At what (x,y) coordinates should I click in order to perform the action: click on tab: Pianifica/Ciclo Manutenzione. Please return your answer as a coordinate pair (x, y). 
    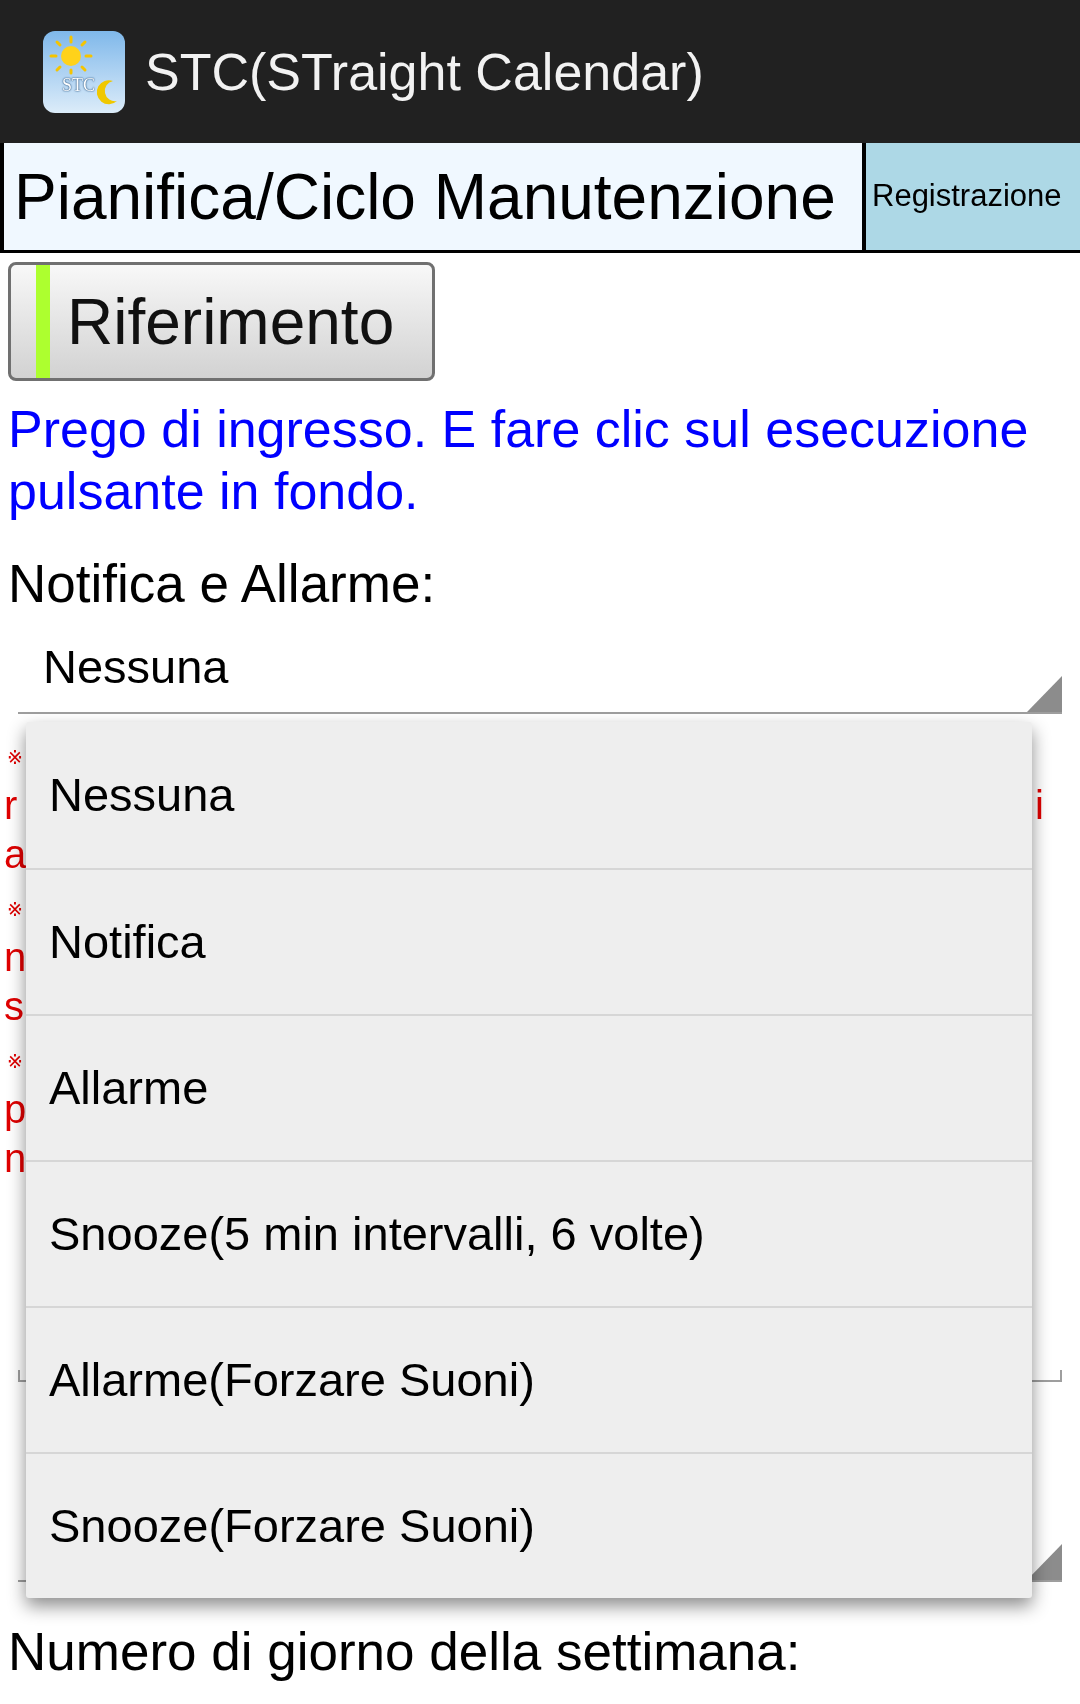
    Looking at the image, I should click on (433, 198).